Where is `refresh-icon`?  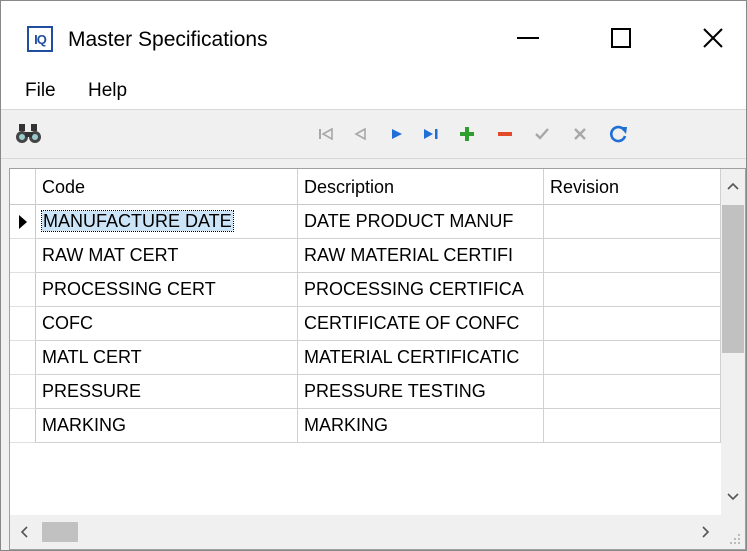 refresh-icon is located at coordinates (618, 134).